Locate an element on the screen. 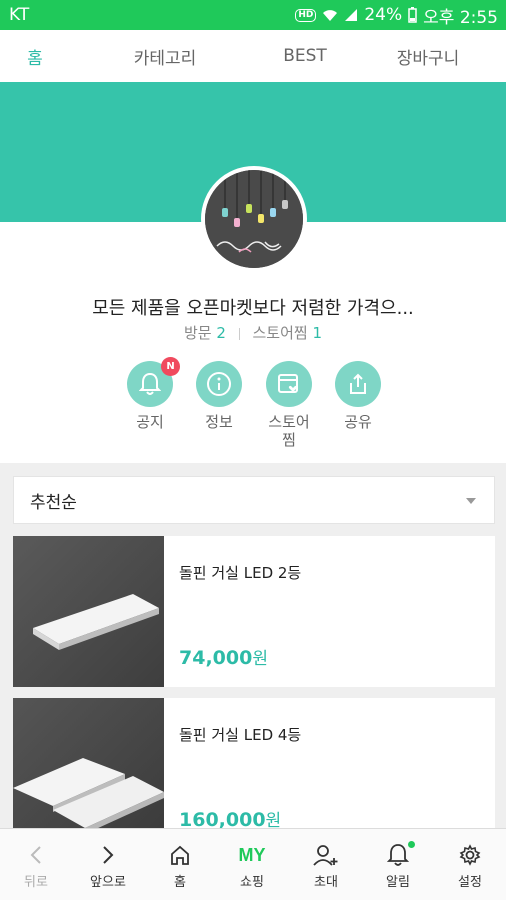 The image size is (506, 900). store-favorite-button: 스토어 찜 is located at coordinates (289, 405).